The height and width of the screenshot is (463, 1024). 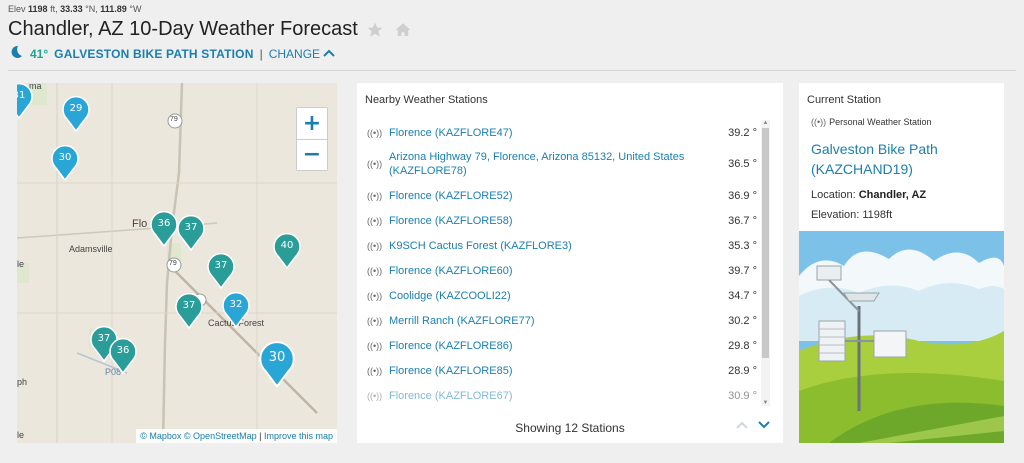 I want to click on nearby-stations-title: Nearby Weather Stations, so click(x=426, y=100).